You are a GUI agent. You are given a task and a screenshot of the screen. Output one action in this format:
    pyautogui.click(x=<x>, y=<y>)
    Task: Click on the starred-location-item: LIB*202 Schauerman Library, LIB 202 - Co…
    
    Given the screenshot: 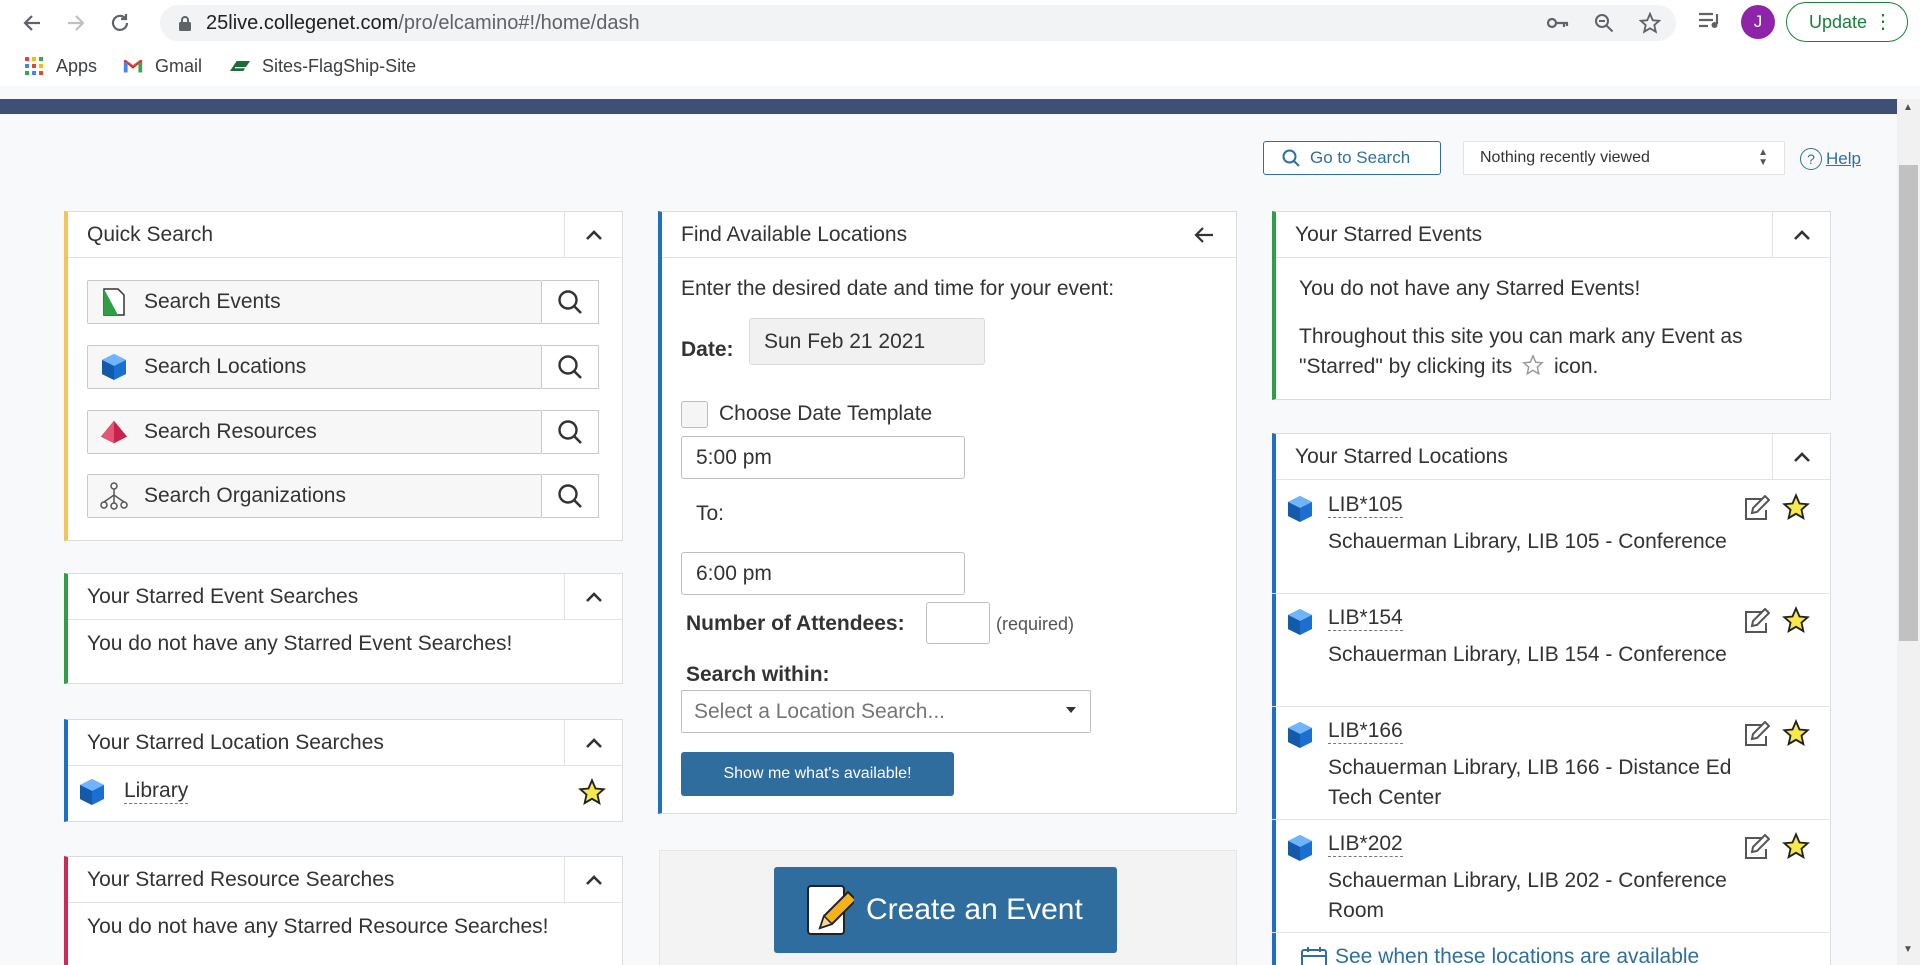 What is the action you would take?
    pyautogui.click(x=1550, y=876)
    